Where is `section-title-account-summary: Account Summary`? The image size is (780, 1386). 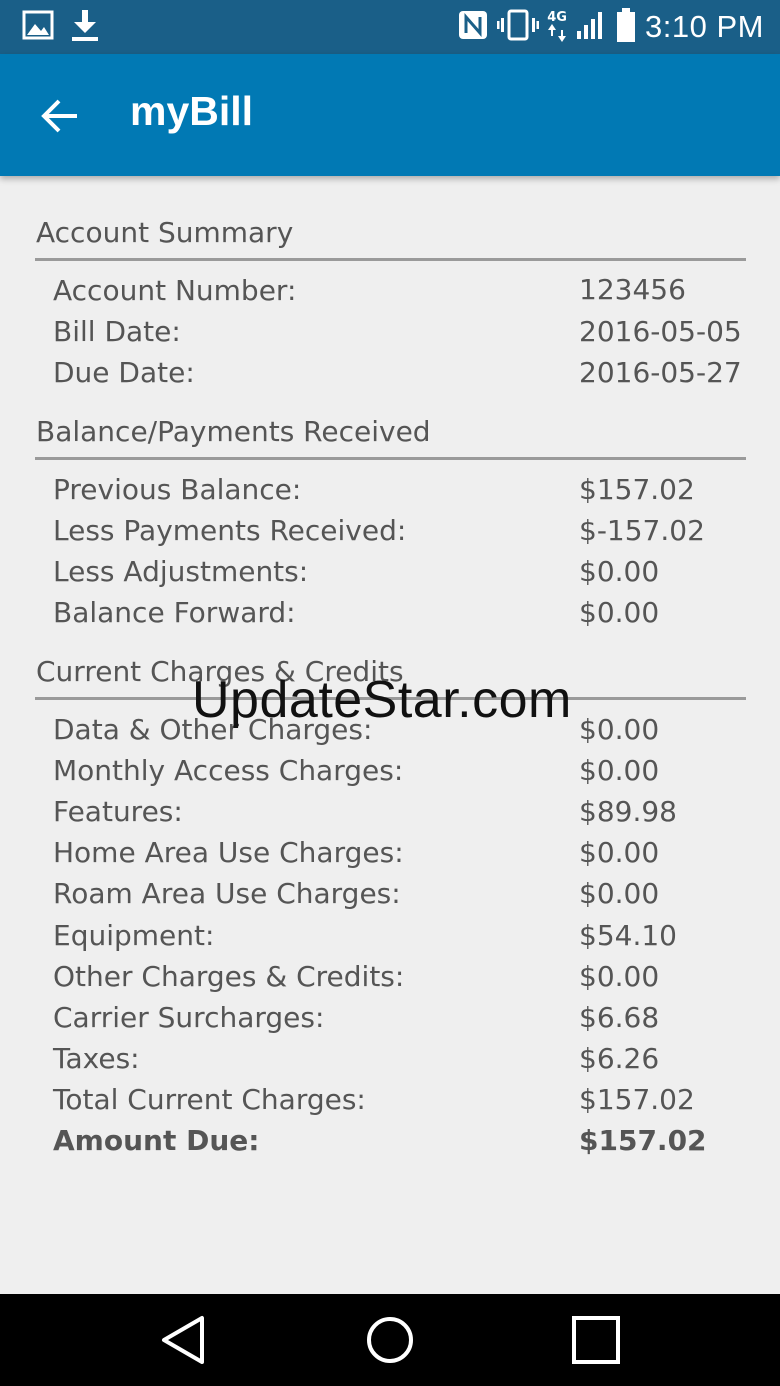 section-title-account-summary: Account Summary is located at coordinates (165, 232).